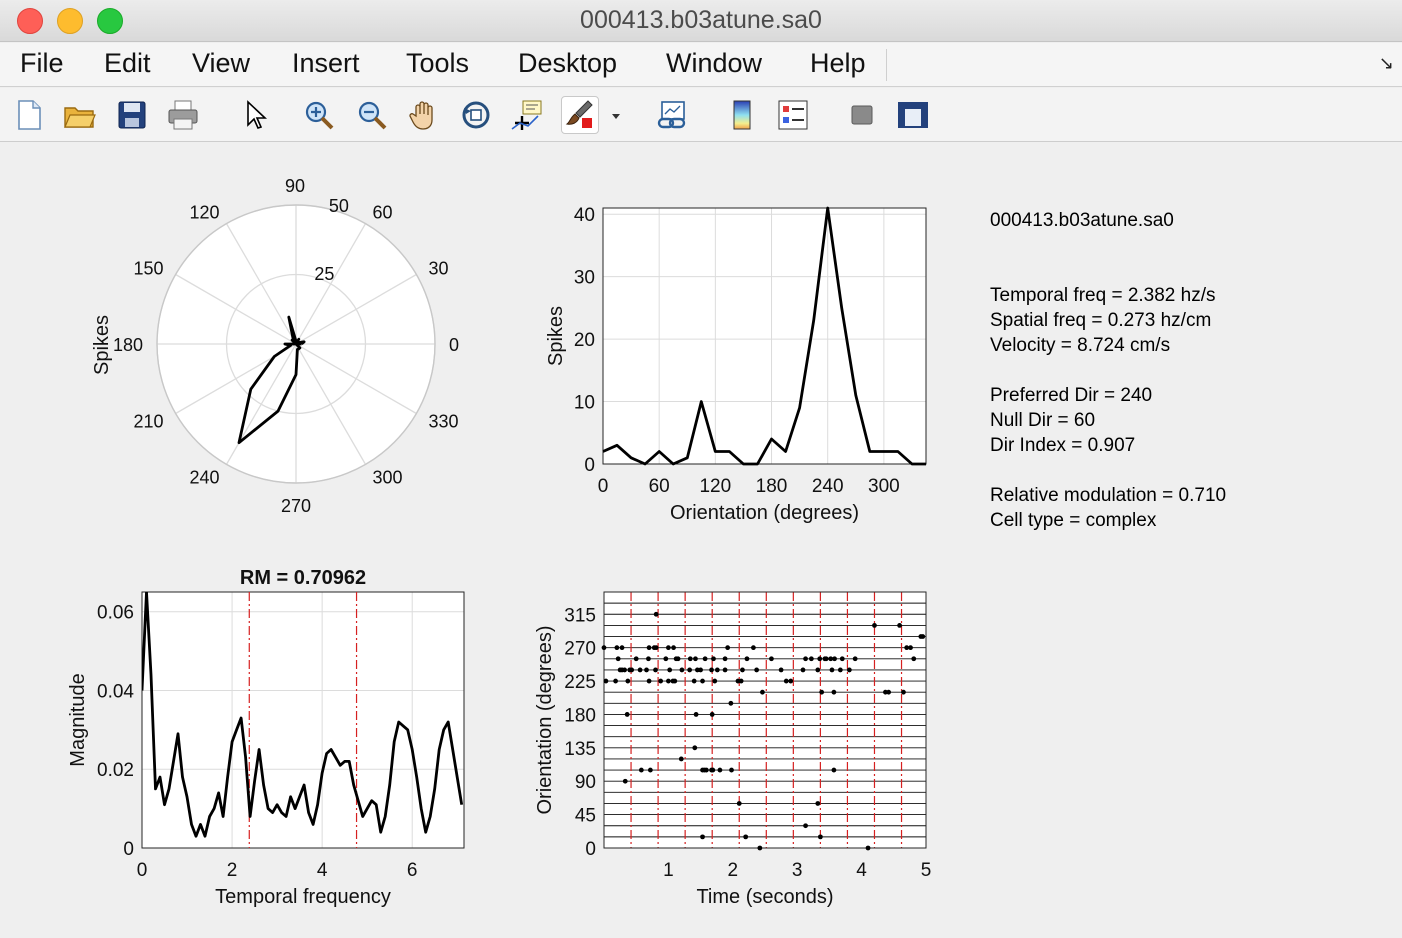 This screenshot has width=1402, height=938. I want to click on polar-angle-label: 210, so click(148, 422).